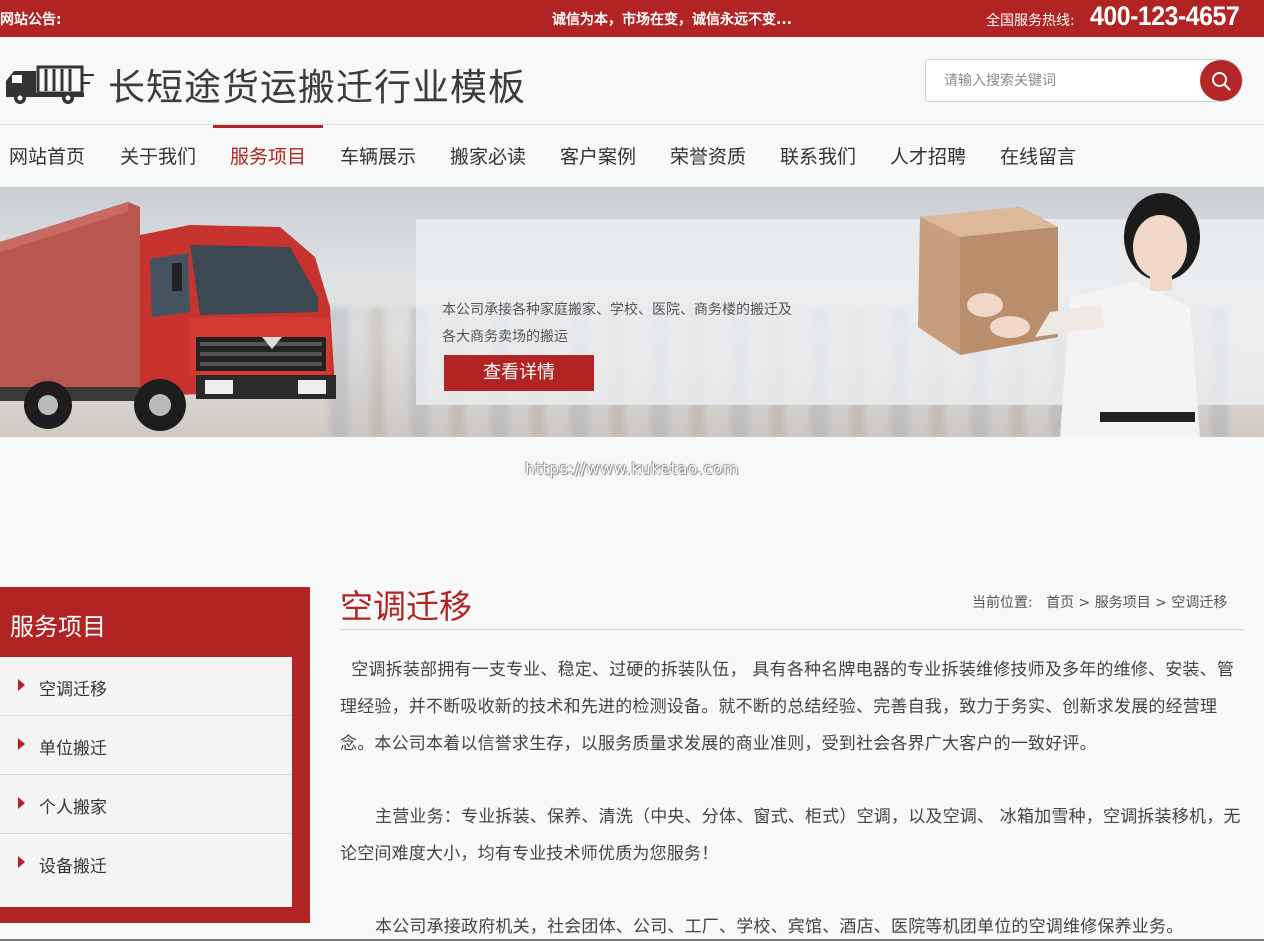  I want to click on nav-item-honors: 荣誉资质, so click(708, 156).